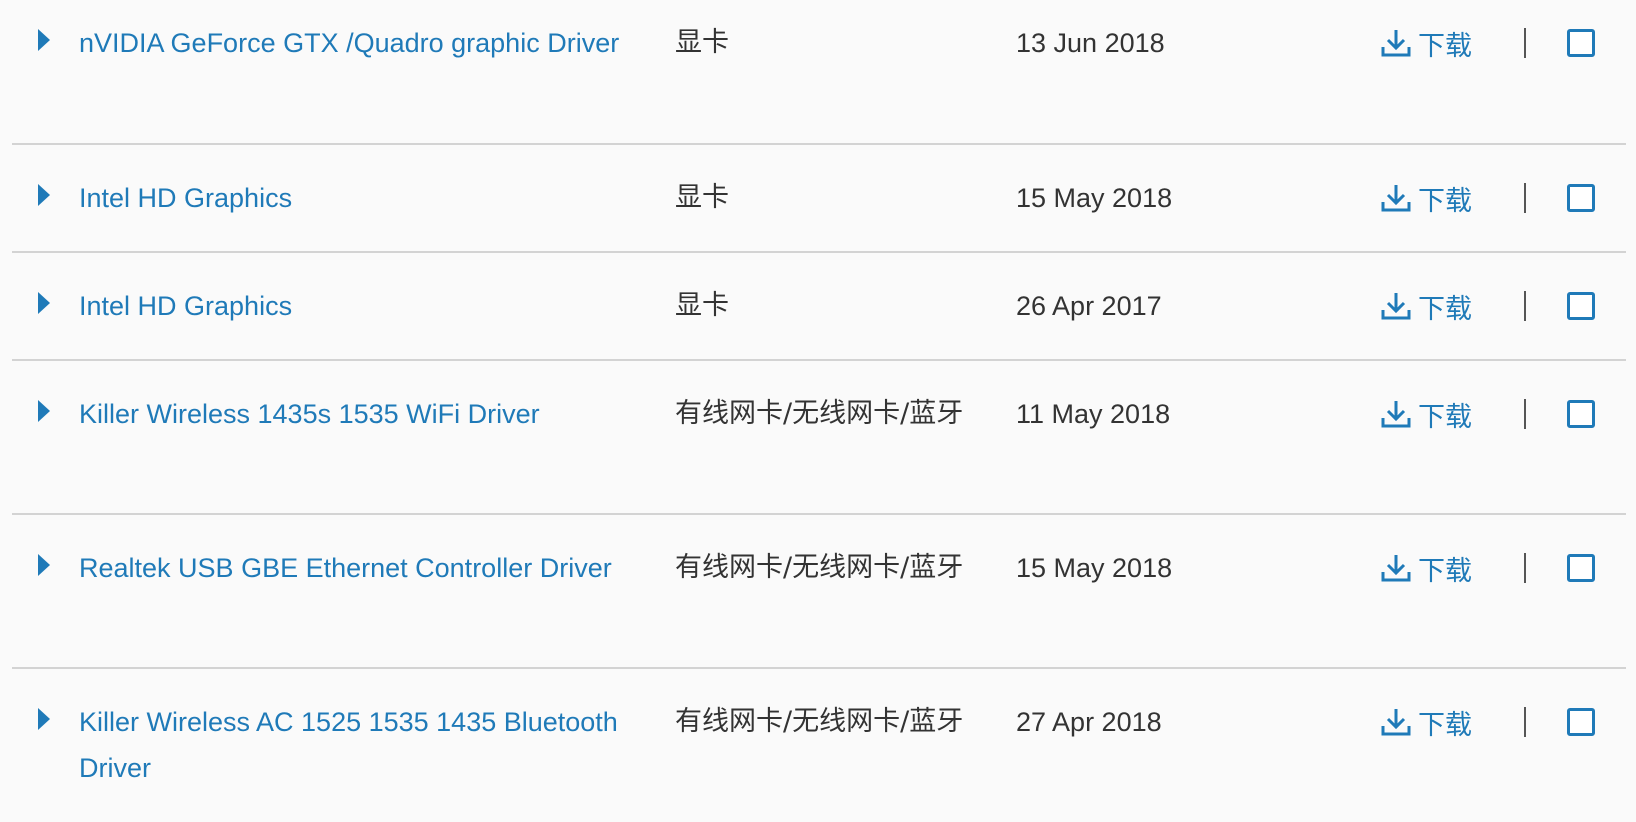  Describe the element at coordinates (1089, 306) in the screenshot. I see `driver-release-date: 26 Apr 2017` at that location.